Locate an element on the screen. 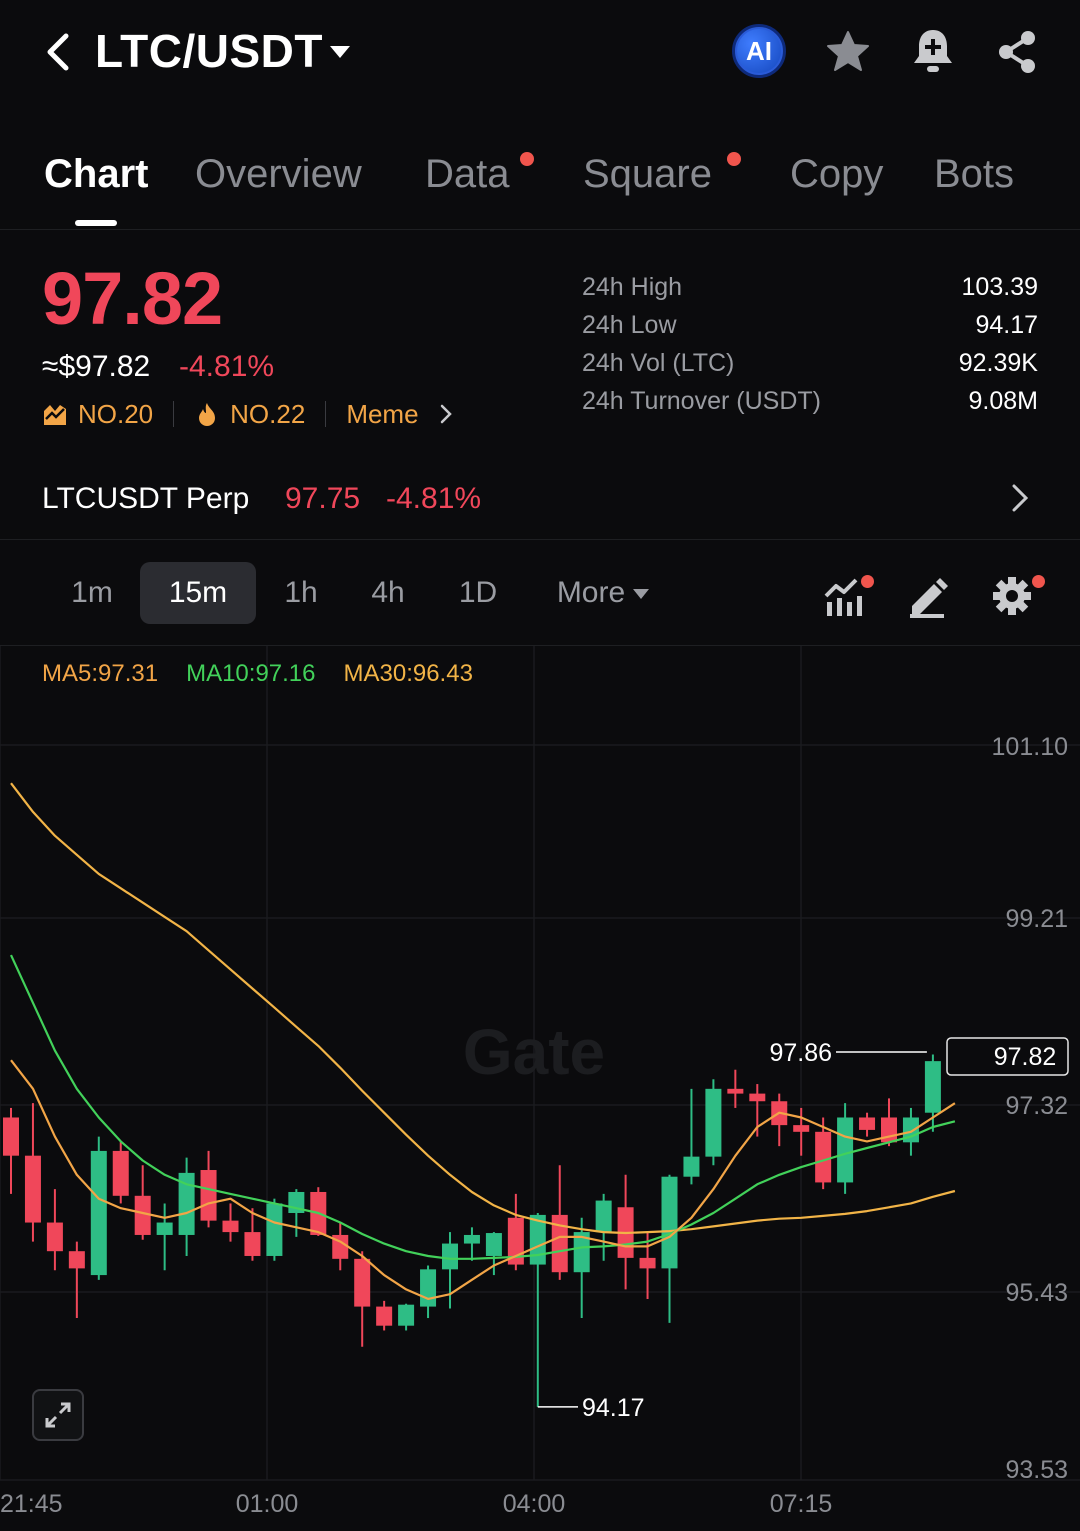 The width and height of the screenshot is (1080, 1531). tab-square: Square is located at coordinates (647, 174).